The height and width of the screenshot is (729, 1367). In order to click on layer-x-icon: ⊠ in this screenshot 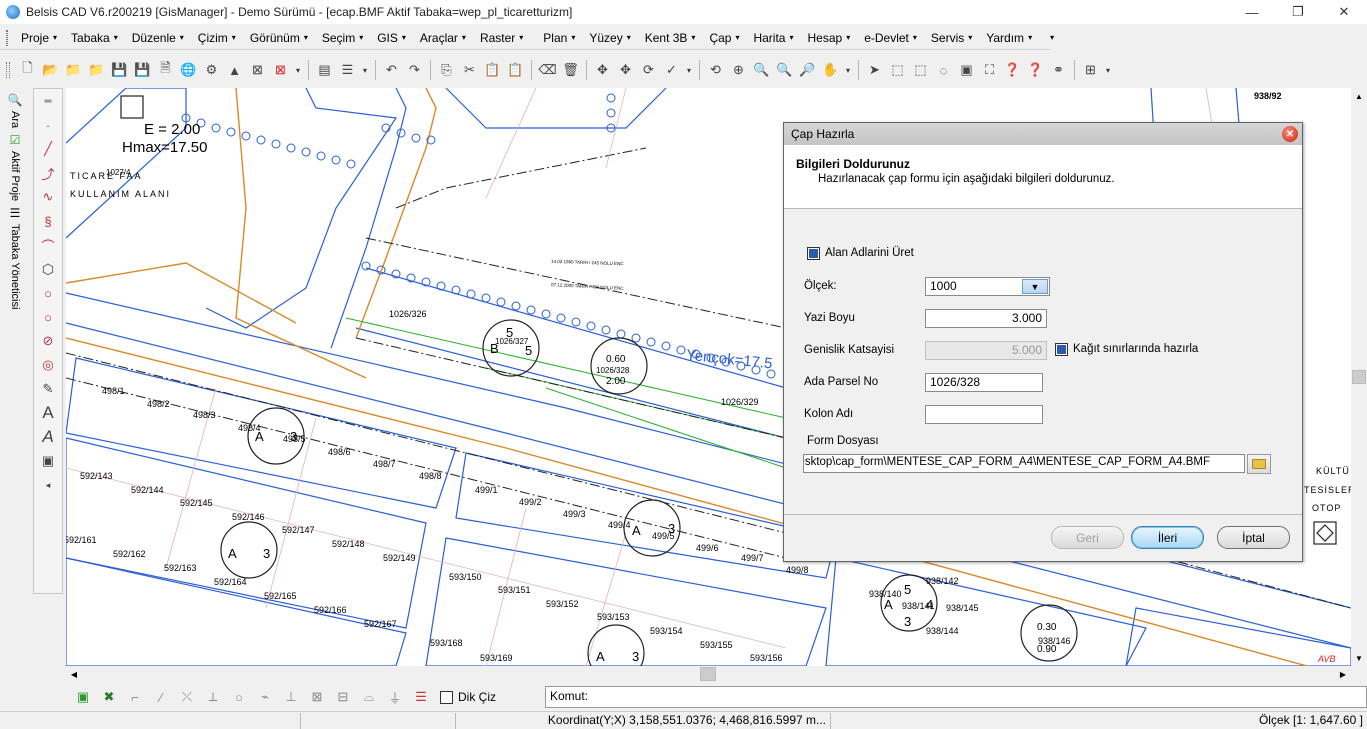, I will do `click(258, 70)`.